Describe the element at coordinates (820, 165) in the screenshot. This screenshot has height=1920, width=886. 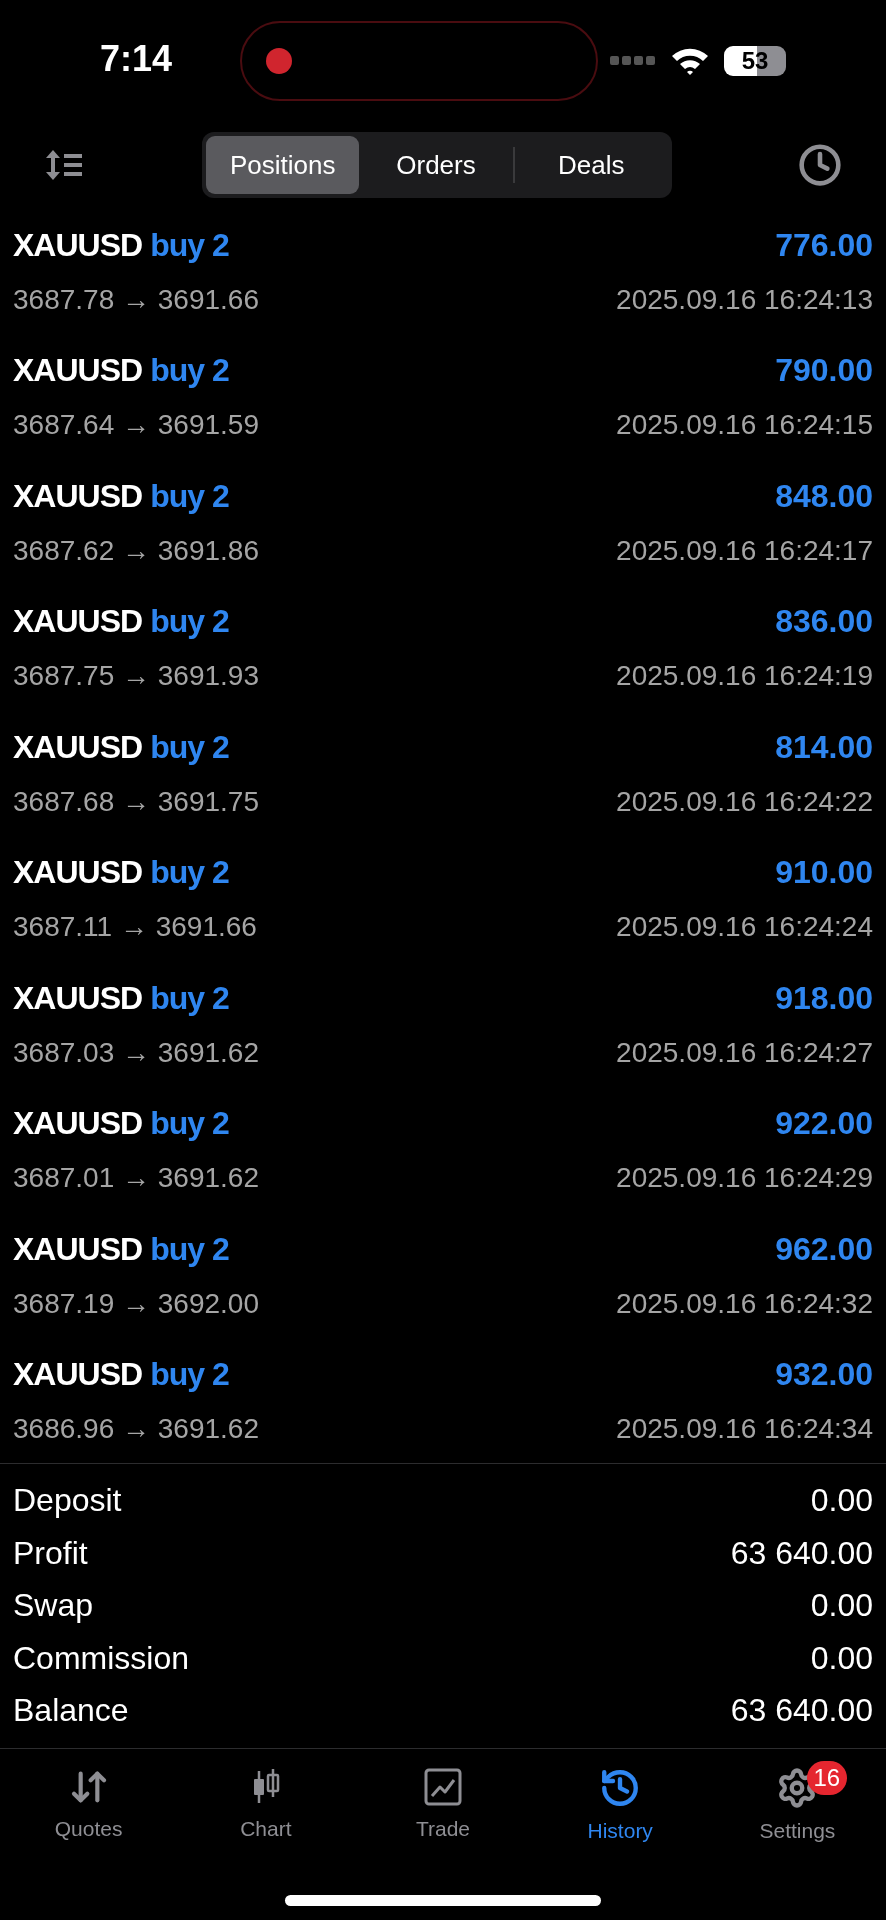
I see `clock-icon` at that location.